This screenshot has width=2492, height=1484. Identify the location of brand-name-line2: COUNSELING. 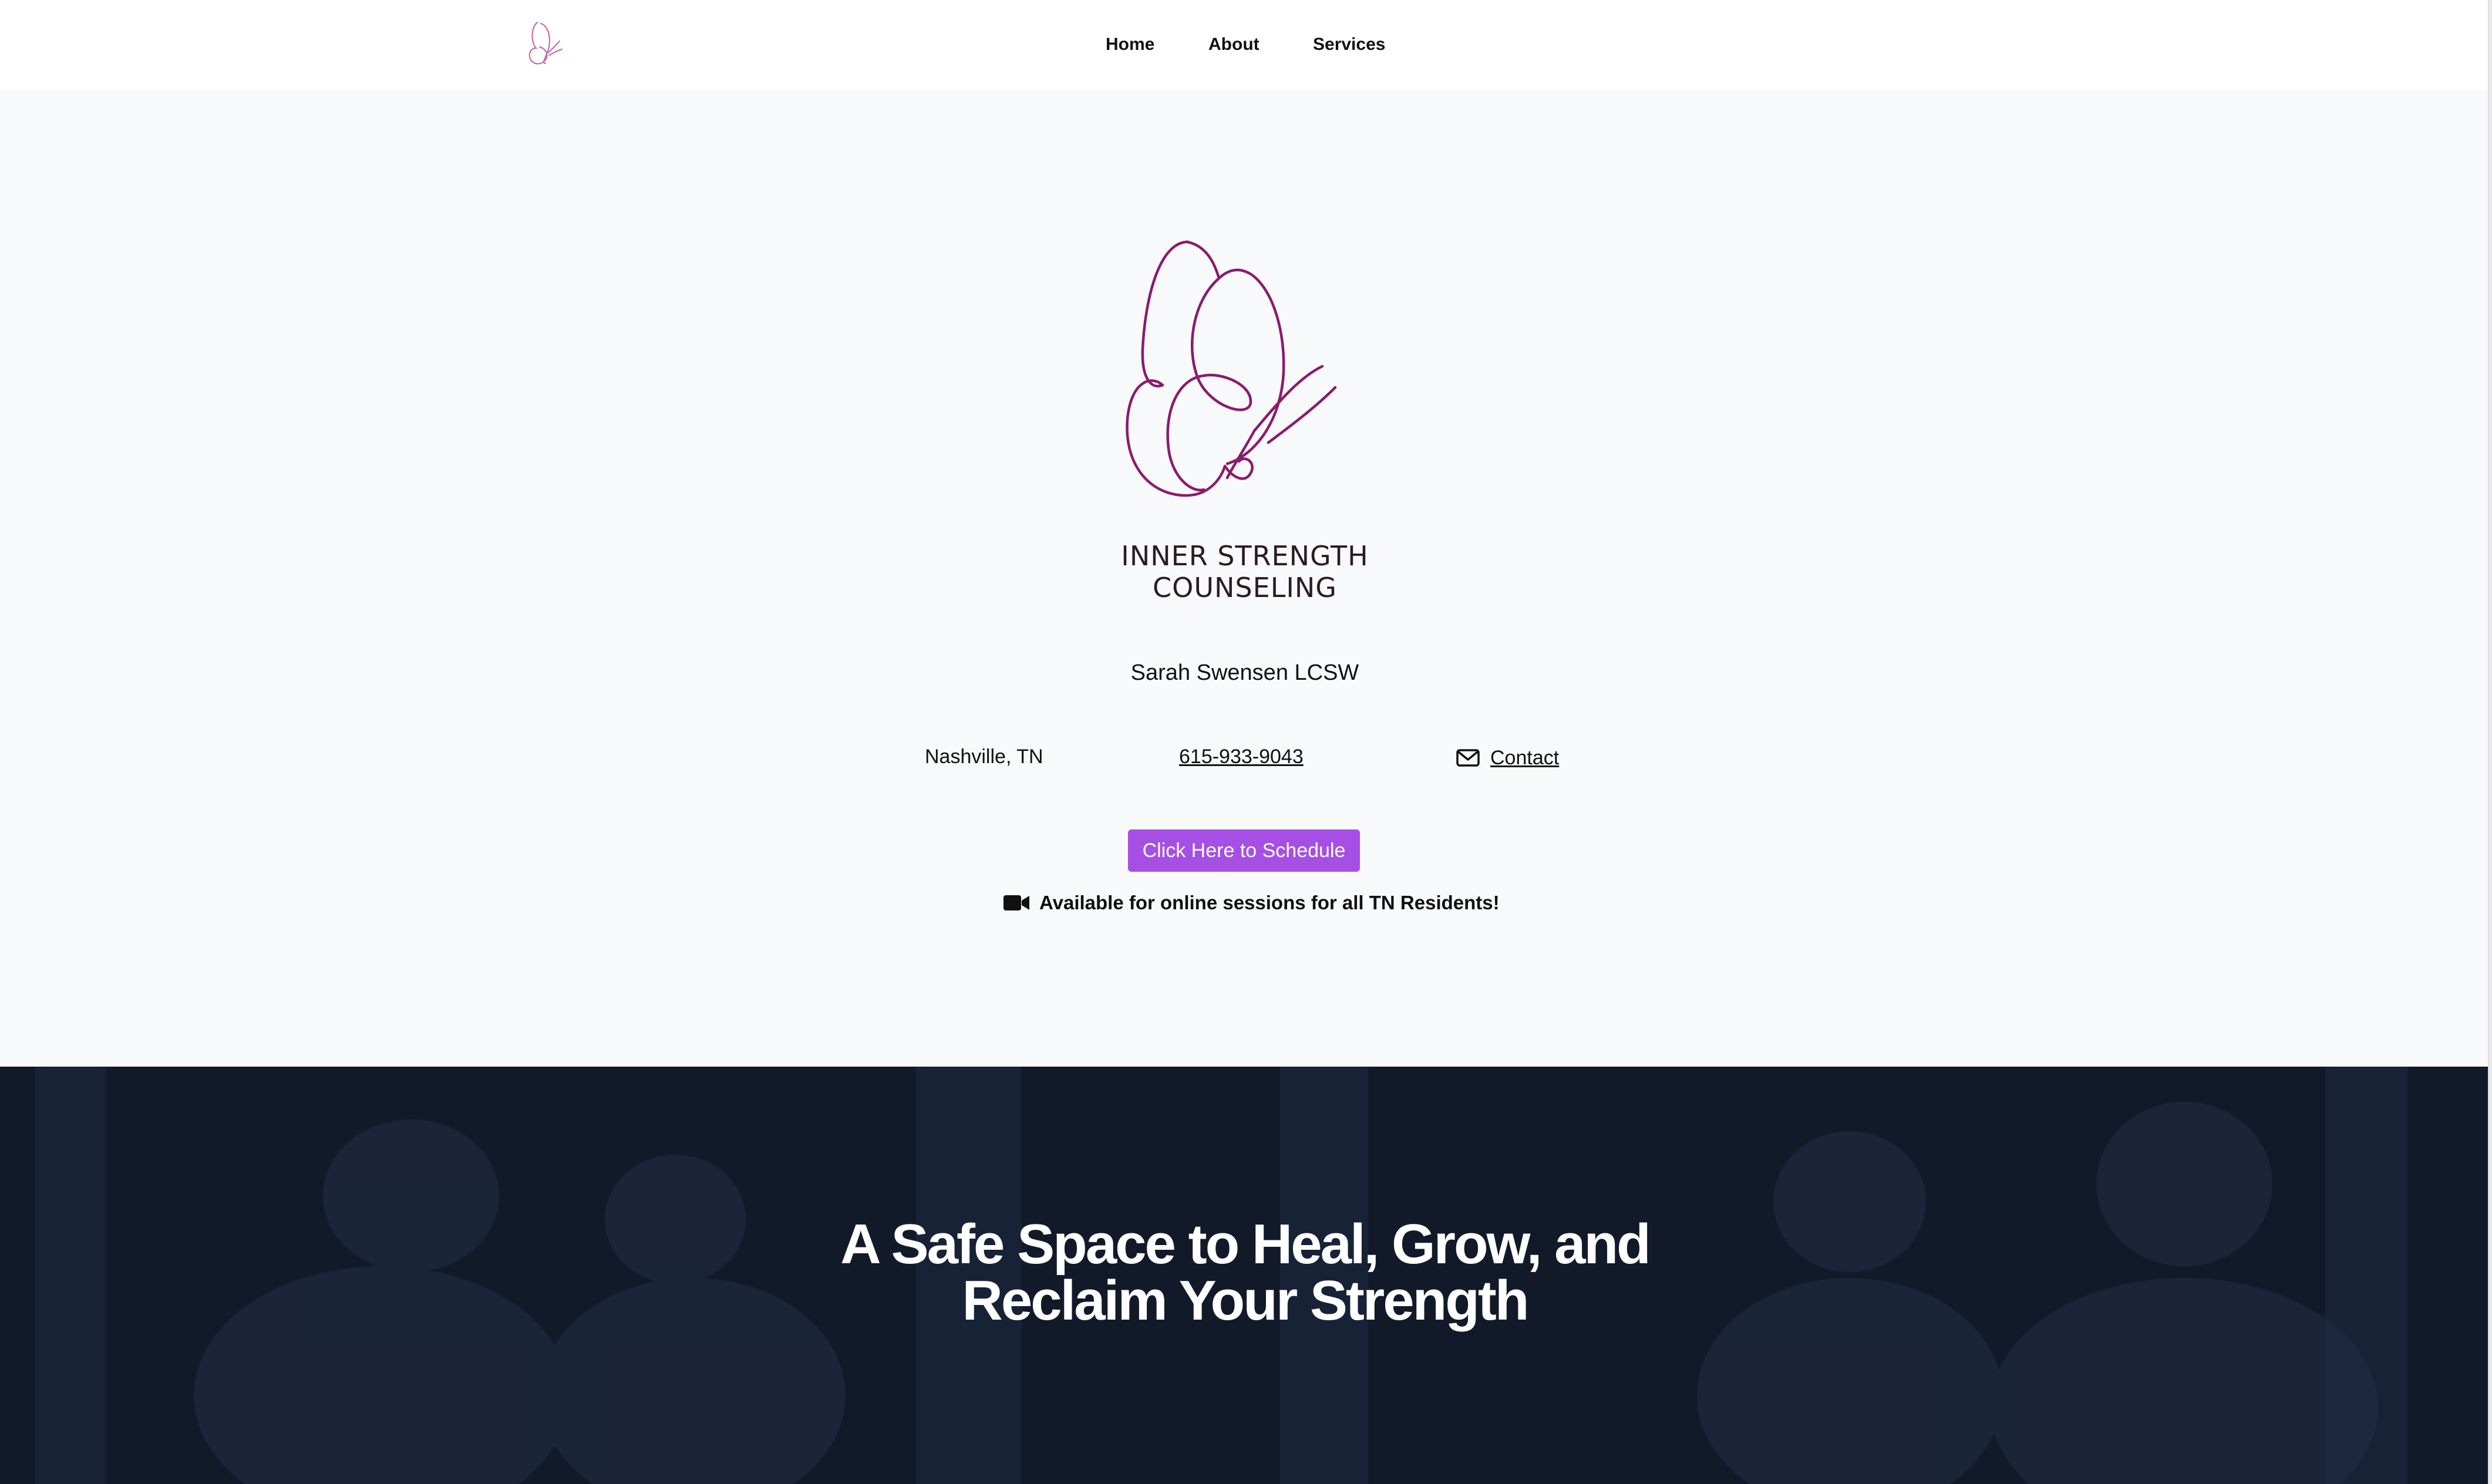
(1245, 587).